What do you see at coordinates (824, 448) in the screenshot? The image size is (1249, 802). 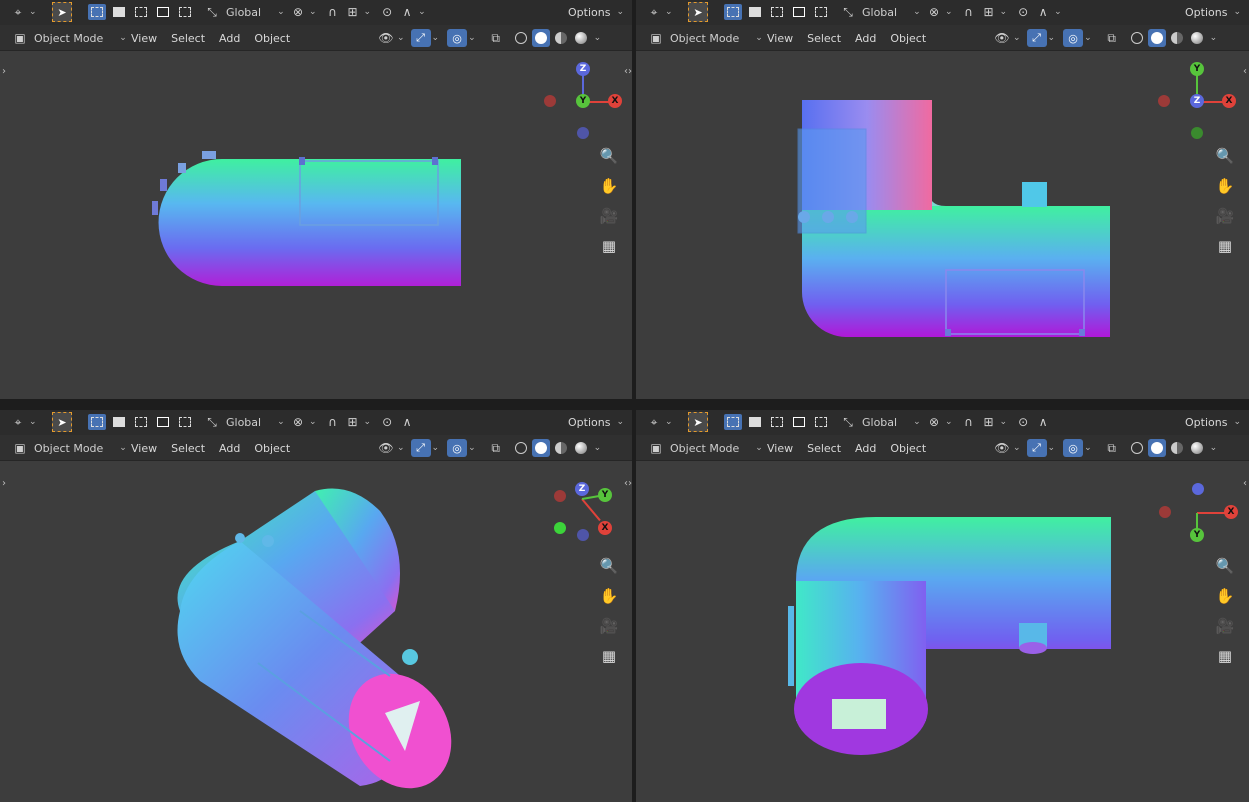 I see `menu-select: Select` at bounding box center [824, 448].